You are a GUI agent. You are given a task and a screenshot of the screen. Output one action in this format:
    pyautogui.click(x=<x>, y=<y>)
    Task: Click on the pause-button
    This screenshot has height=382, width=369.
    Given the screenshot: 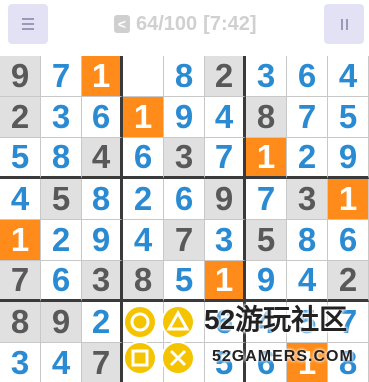 What is the action you would take?
    pyautogui.click(x=344, y=24)
    